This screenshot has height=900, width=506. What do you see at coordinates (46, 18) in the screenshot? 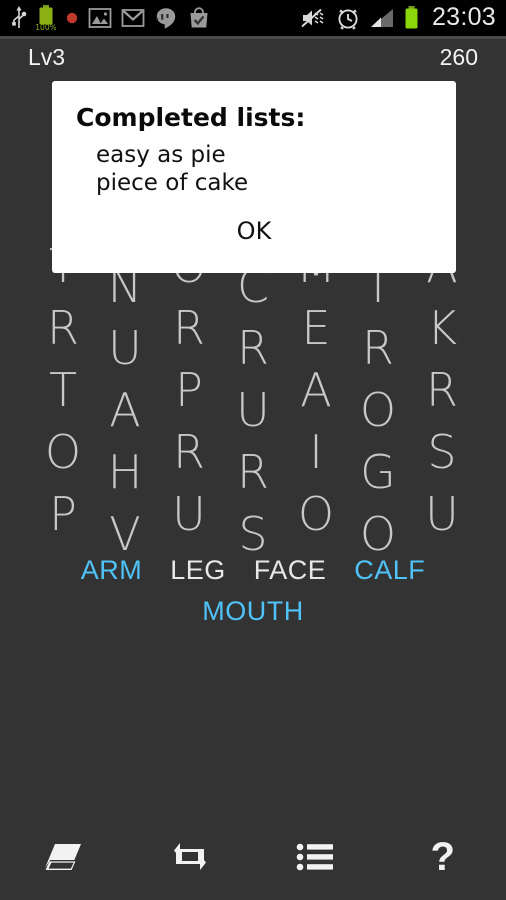
I see `battery-charging-icon: 100%` at bounding box center [46, 18].